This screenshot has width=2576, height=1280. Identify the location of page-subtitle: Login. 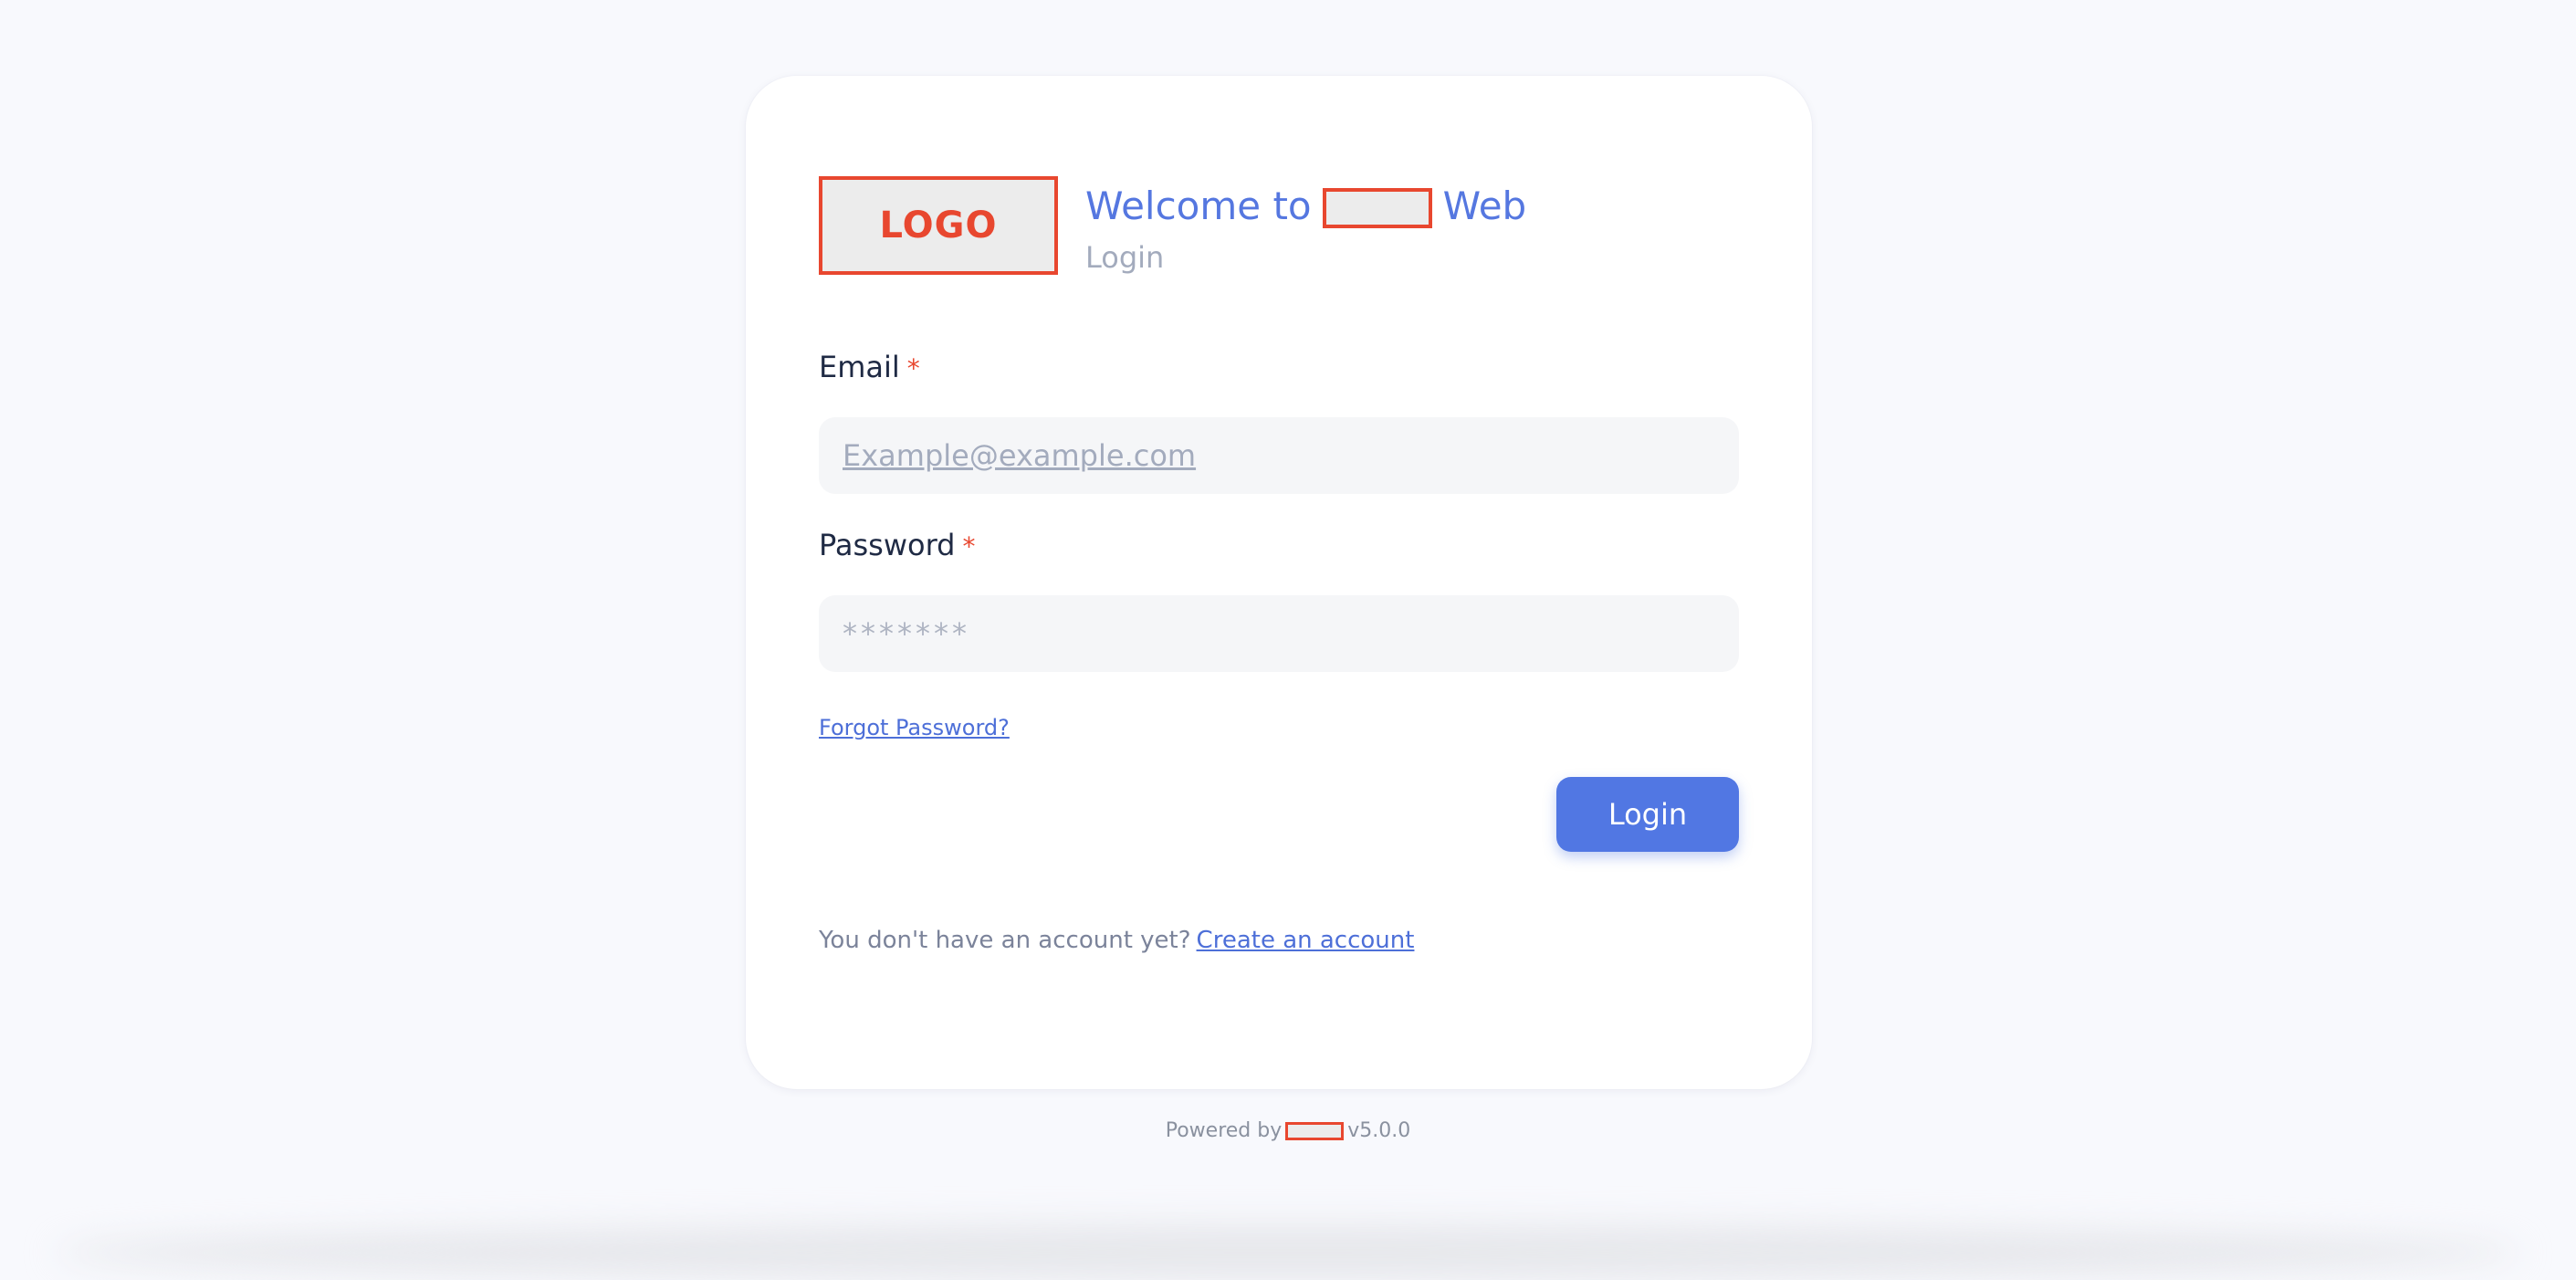
(1125, 257).